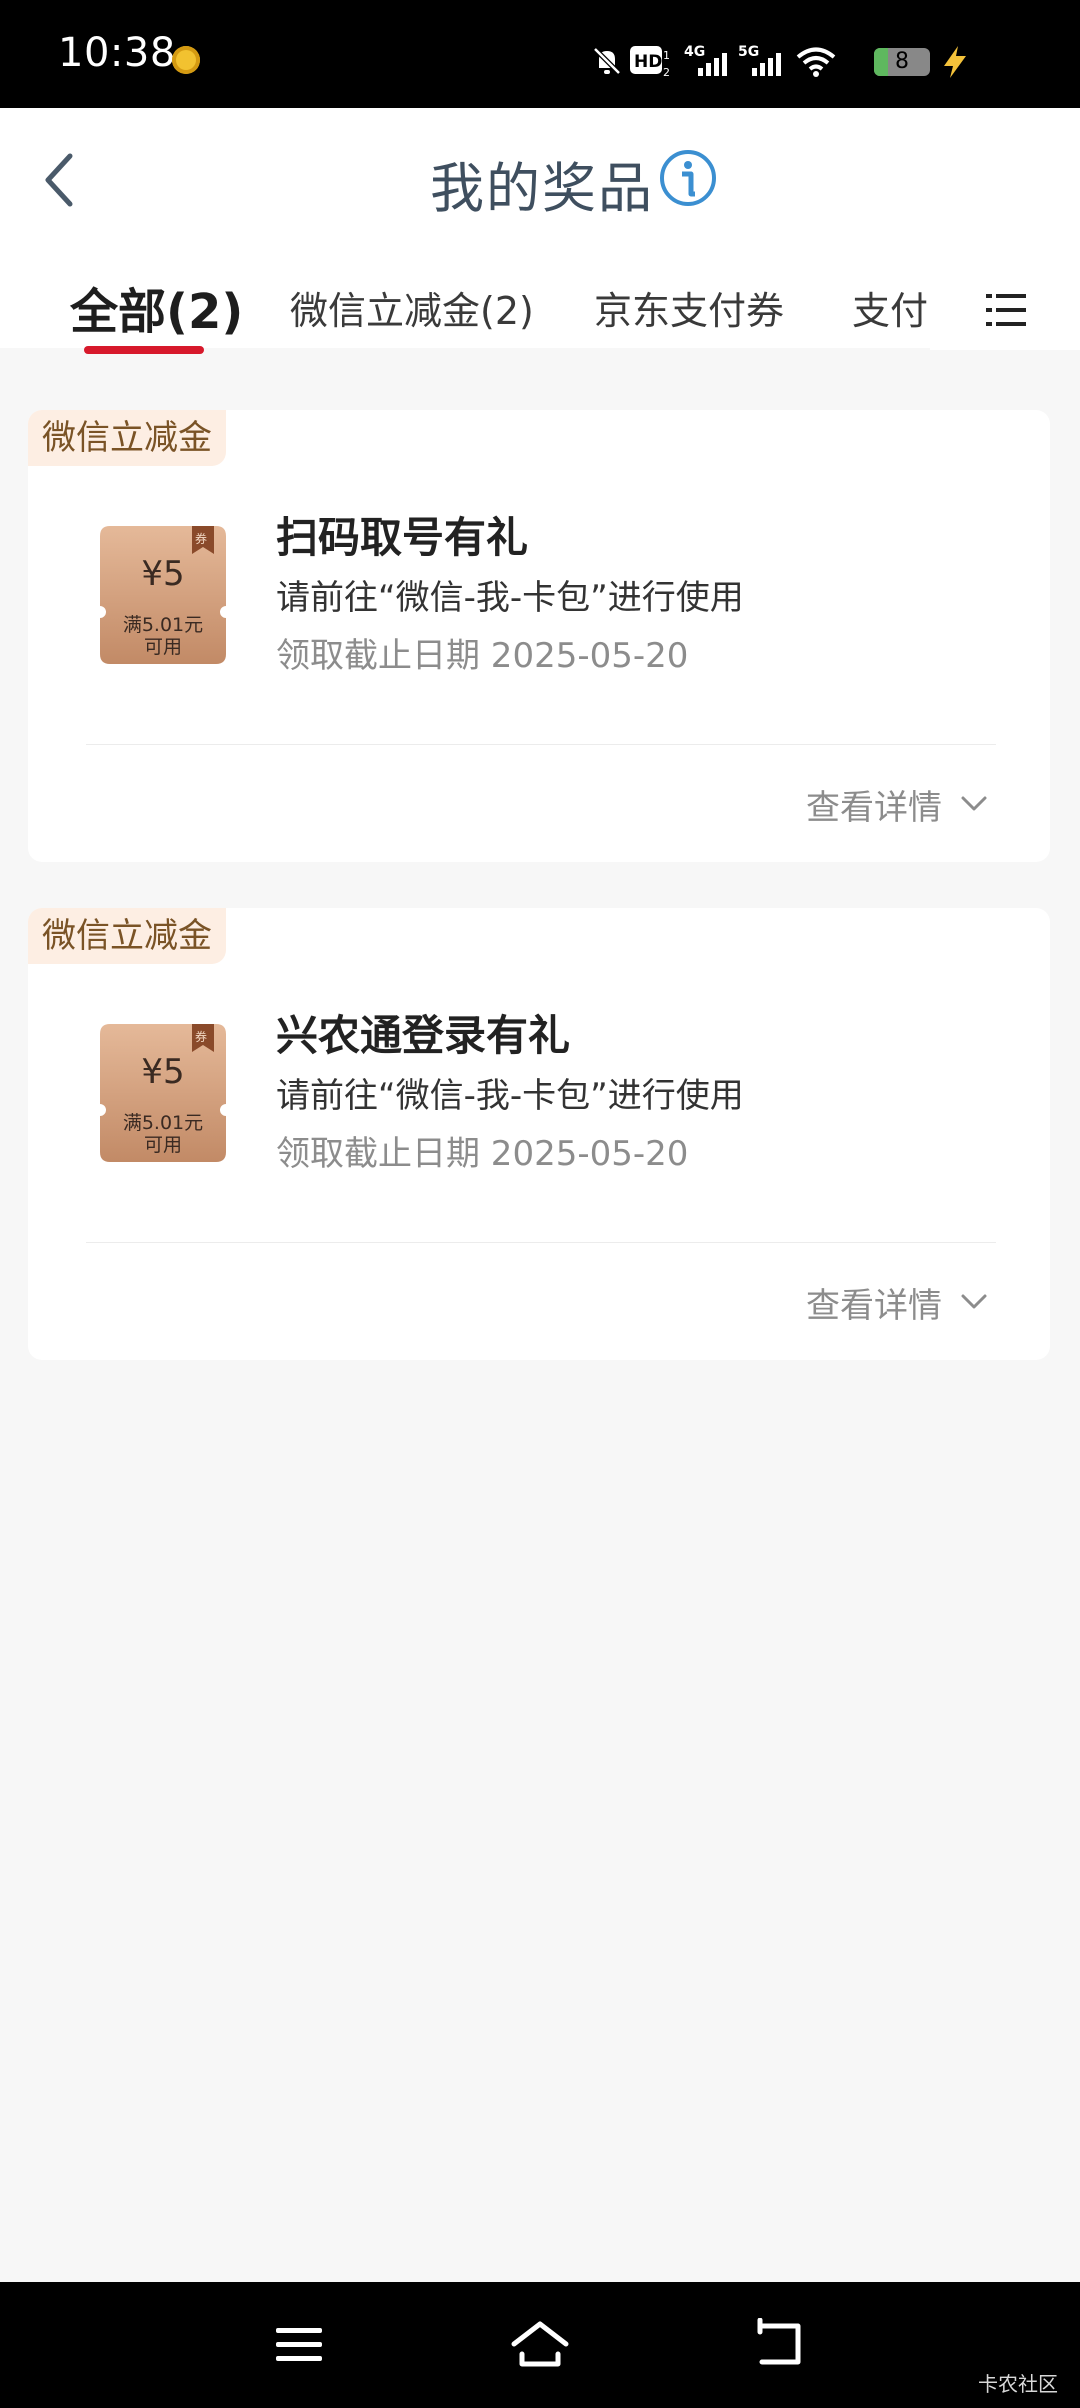  What do you see at coordinates (666, 55) in the screenshot?
I see `svg-text: 1` at bounding box center [666, 55].